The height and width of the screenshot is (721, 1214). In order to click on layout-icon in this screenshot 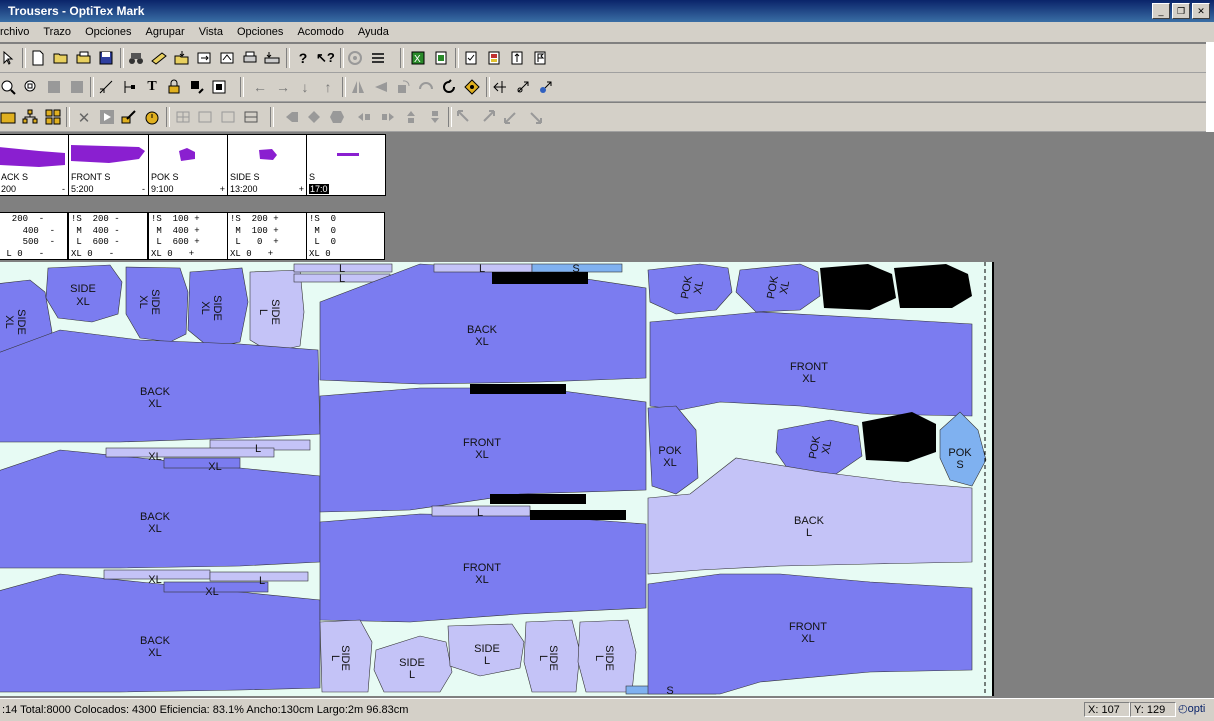, I will do `click(205, 117)`.